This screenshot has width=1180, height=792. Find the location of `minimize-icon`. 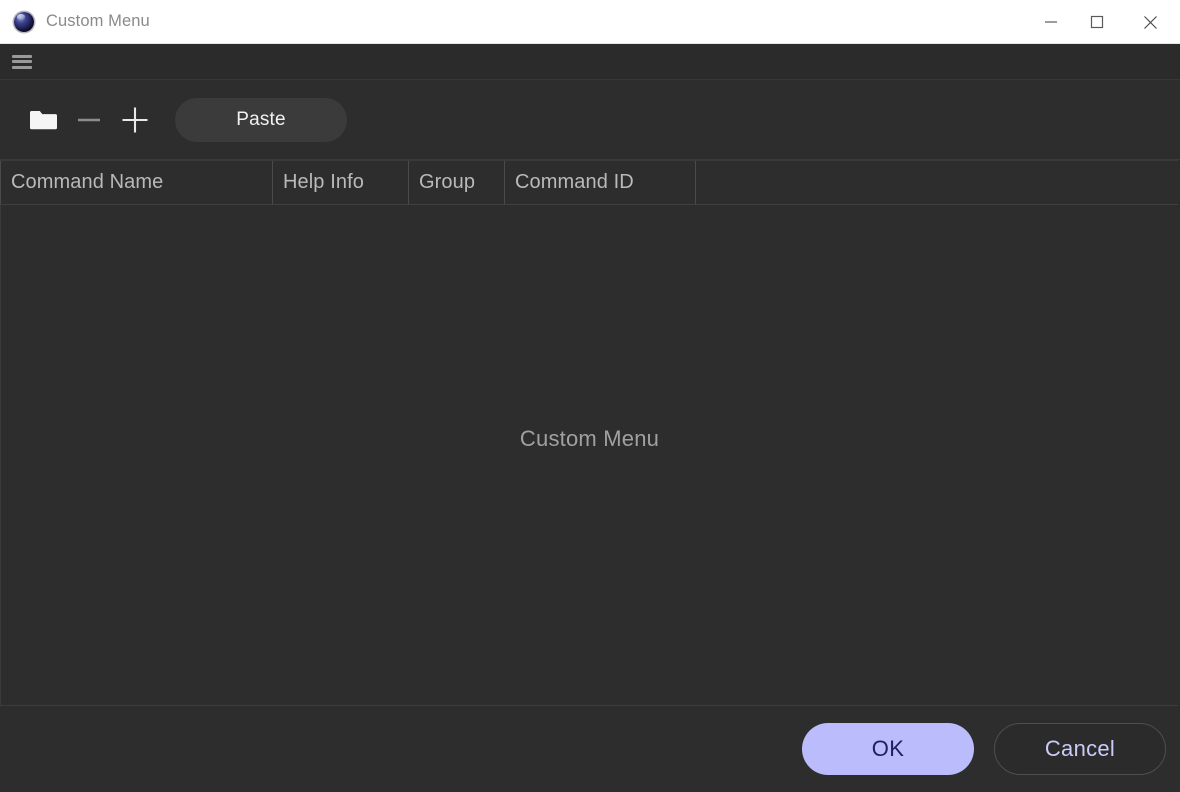

minimize-icon is located at coordinates (1051, 22).